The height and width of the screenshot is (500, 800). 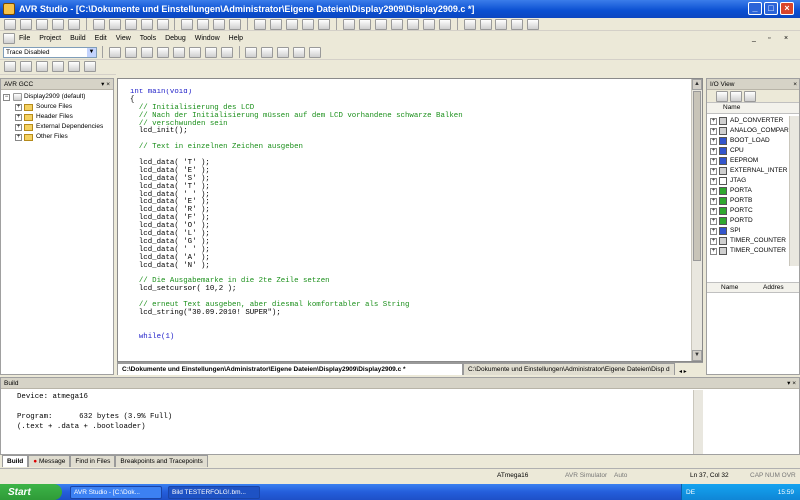 I want to click on step-over-icon, so click(x=412, y=24).